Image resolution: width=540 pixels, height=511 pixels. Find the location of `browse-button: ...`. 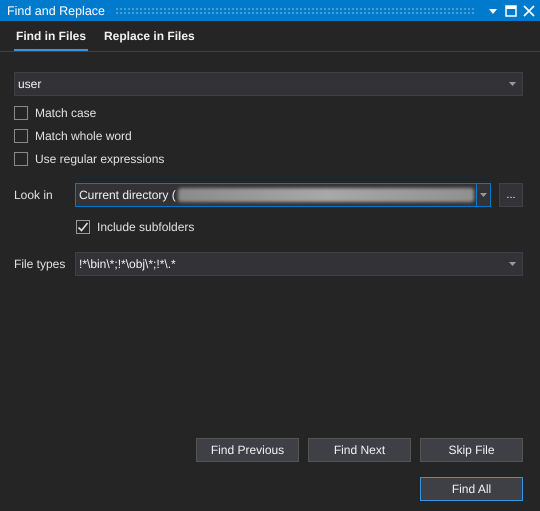

browse-button: ... is located at coordinates (511, 195).